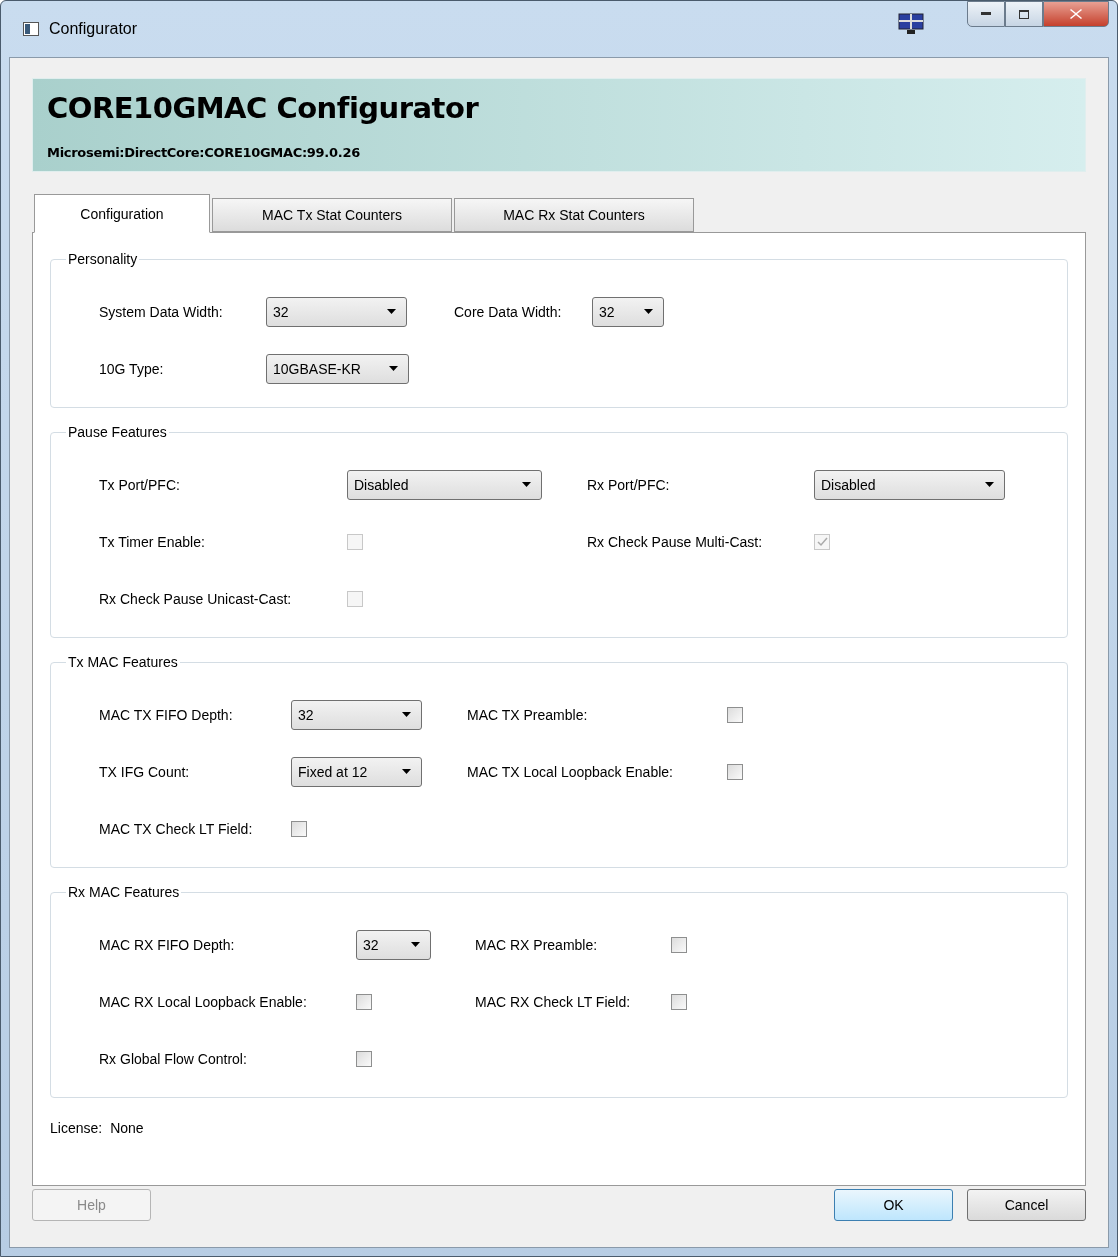 This screenshot has width=1118, height=1257. What do you see at coordinates (203, 1001) in the screenshot?
I see `field-label: MAC RX Local Loopback Enable:` at bounding box center [203, 1001].